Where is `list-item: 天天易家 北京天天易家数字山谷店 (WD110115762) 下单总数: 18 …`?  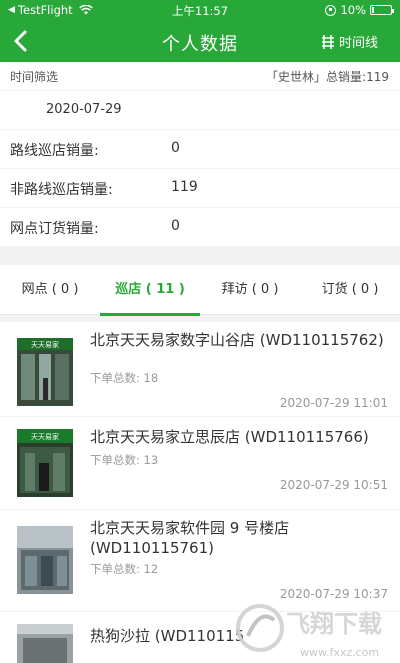 list-item: 天天易家 北京天天易家数字山谷店 (WD110115762) 下单总数: 18 … is located at coordinates (200, 369).